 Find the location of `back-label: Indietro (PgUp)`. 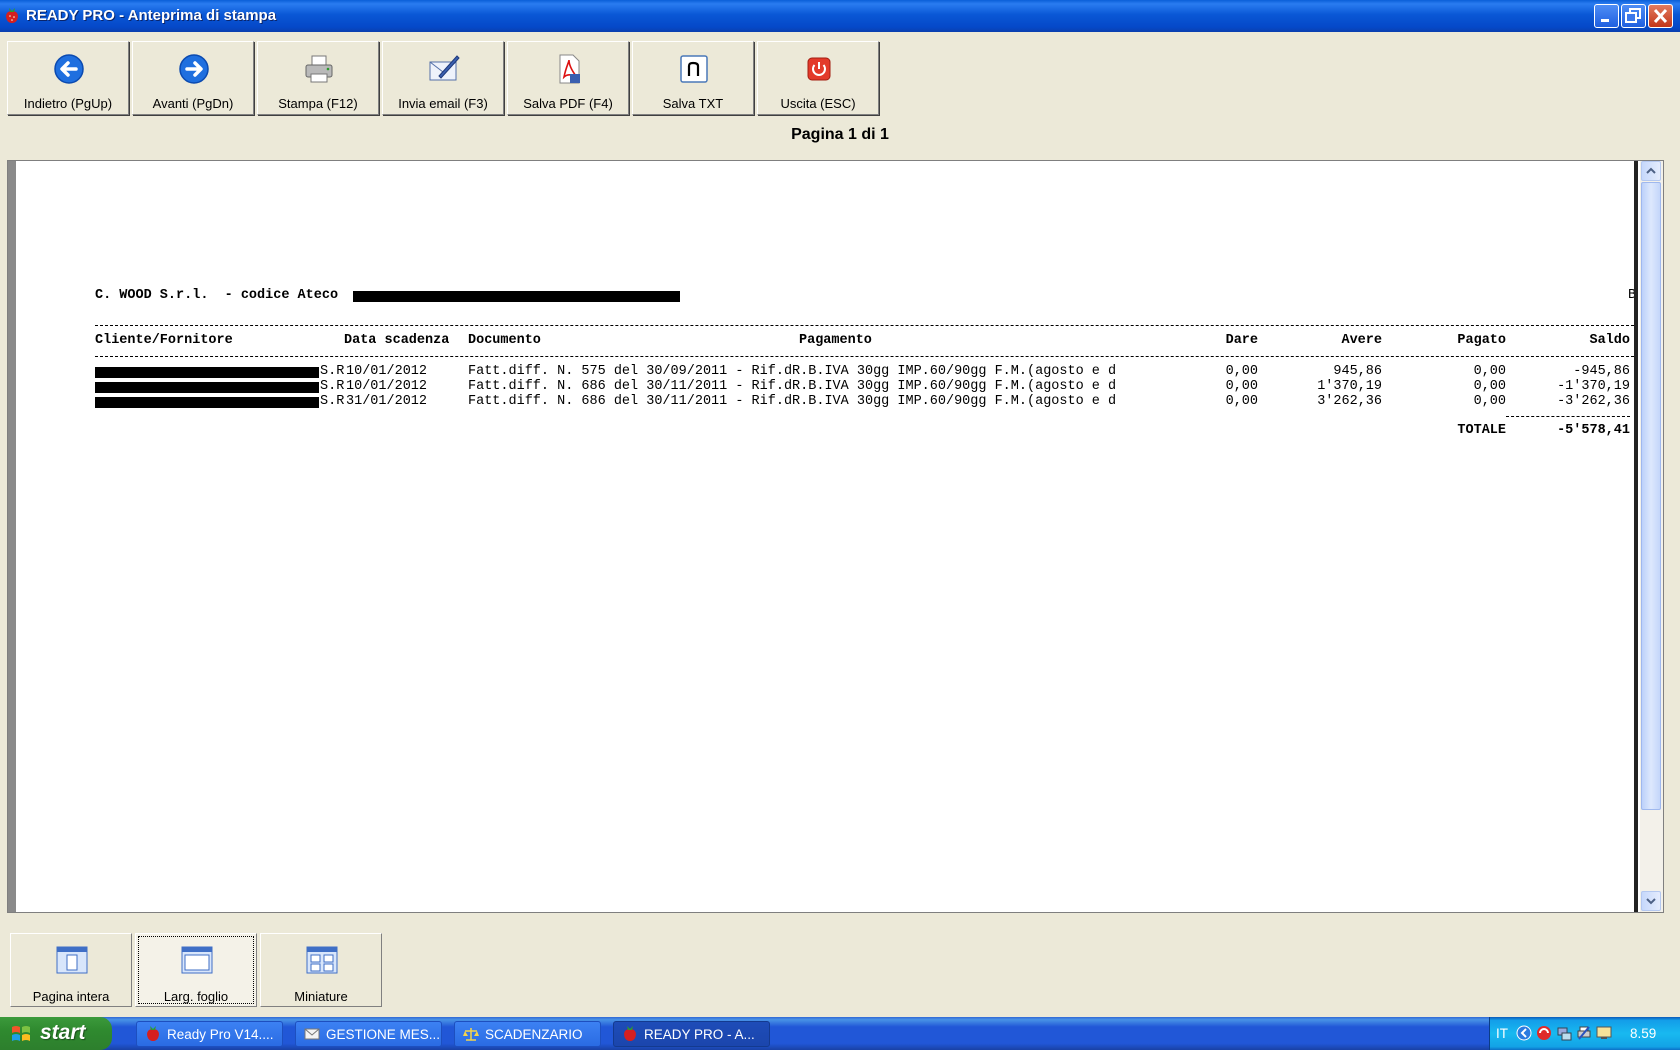

back-label: Indietro (PgUp) is located at coordinates (68, 103).